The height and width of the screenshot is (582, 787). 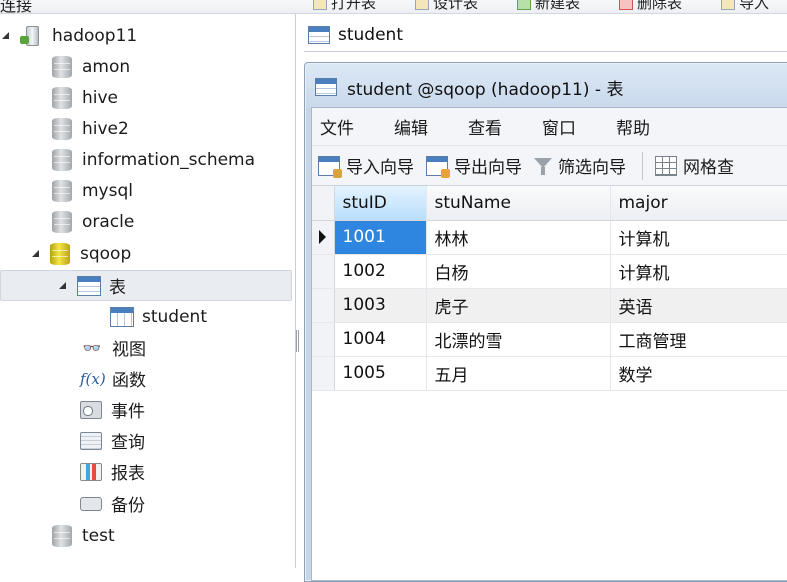 What do you see at coordinates (112, 503) in the screenshot?
I see `tree-folder-backups: 备份` at bounding box center [112, 503].